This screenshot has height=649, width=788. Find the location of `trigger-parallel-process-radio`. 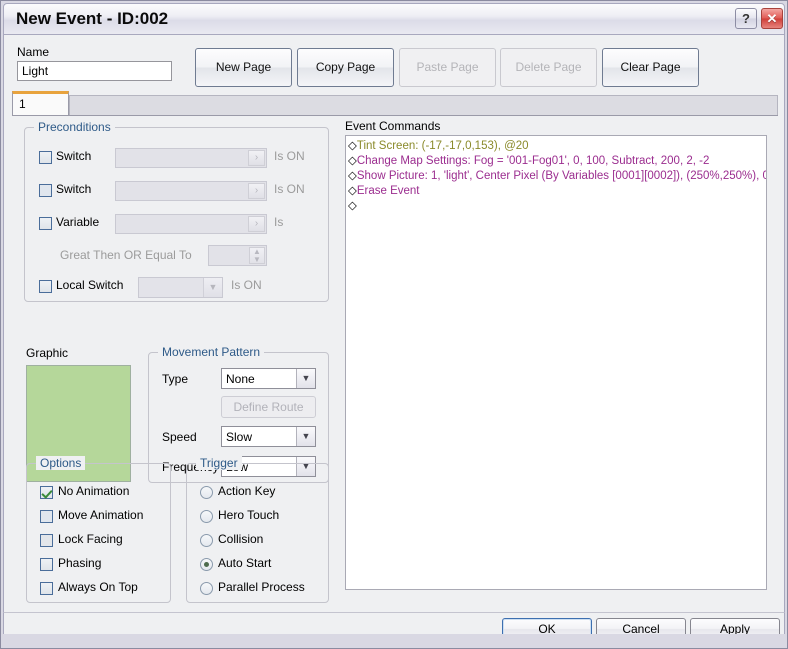

trigger-parallel-process-radio is located at coordinates (206, 588).